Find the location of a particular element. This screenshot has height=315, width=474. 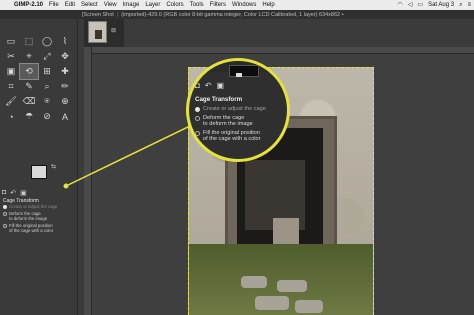

cage-transform-tool-icon: ⟲ is located at coordinates (29, 71).